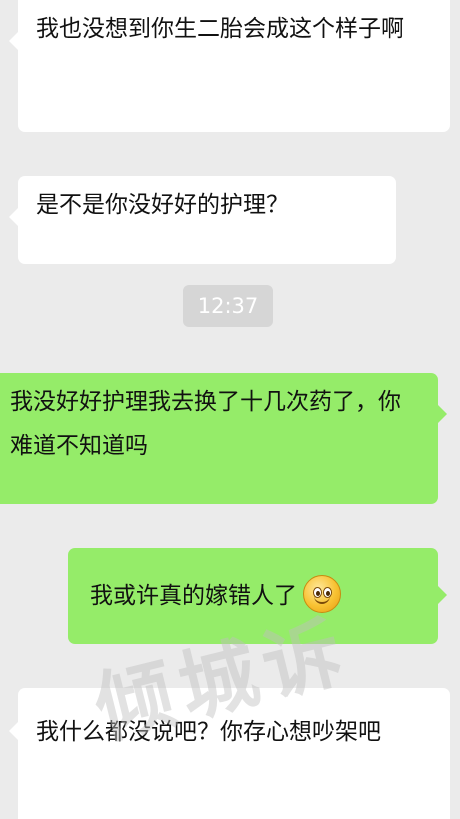 The width and height of the screenshot is (460, 819). Describe the element at coordinates (193, 596) in the screenshot. I see `message-text: 我或许真的嫁错人了` at that location.